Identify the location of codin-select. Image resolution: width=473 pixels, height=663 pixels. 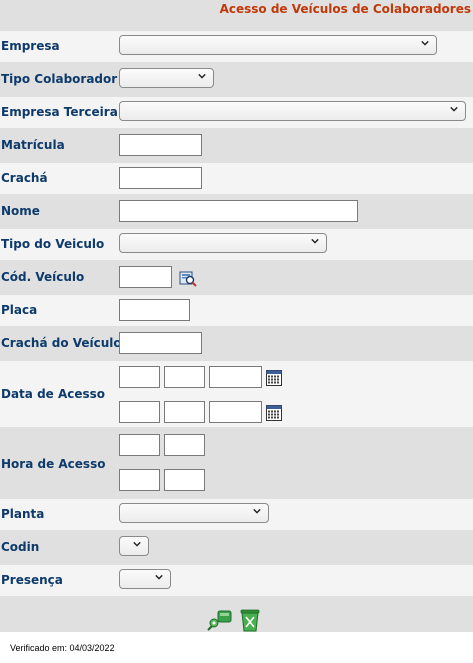
(134, 546).